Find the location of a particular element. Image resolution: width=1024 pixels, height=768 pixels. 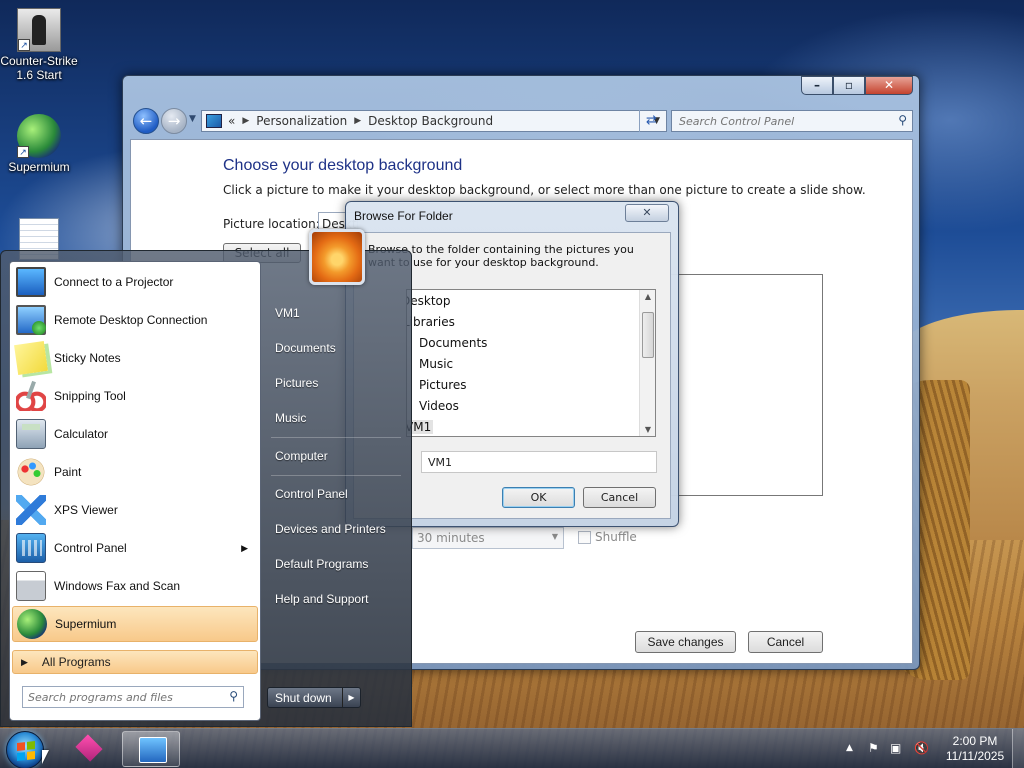

history-dropdown-icon: ▼ is located at coordinates (192, 119).